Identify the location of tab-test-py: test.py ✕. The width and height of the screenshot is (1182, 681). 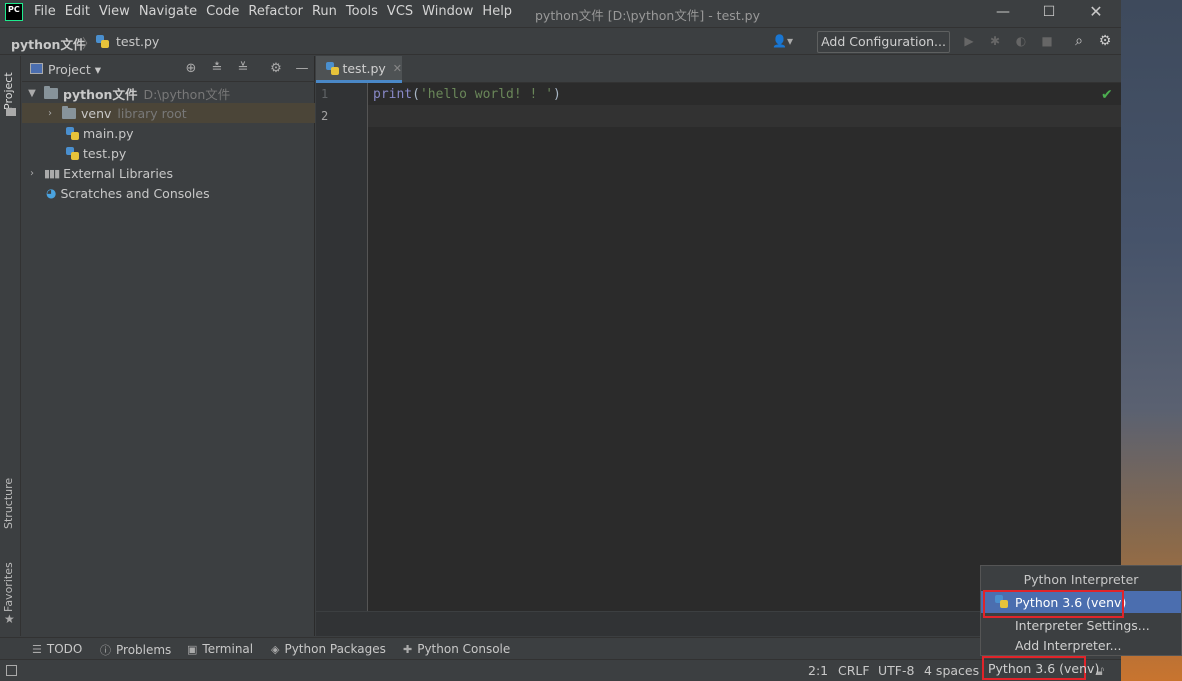
(359, 69).